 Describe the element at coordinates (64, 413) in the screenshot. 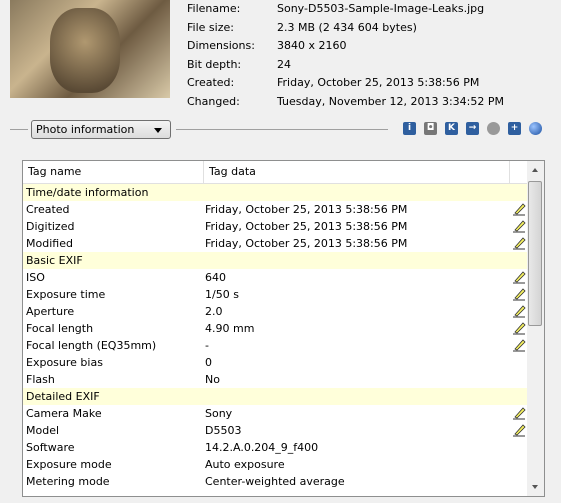

I see `tag-name: Camera Make` at that location.